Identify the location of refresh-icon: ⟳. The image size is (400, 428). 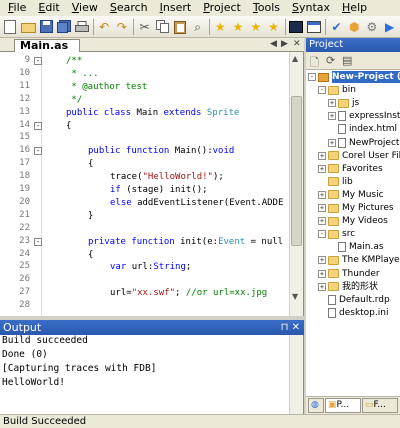
(330, 60).